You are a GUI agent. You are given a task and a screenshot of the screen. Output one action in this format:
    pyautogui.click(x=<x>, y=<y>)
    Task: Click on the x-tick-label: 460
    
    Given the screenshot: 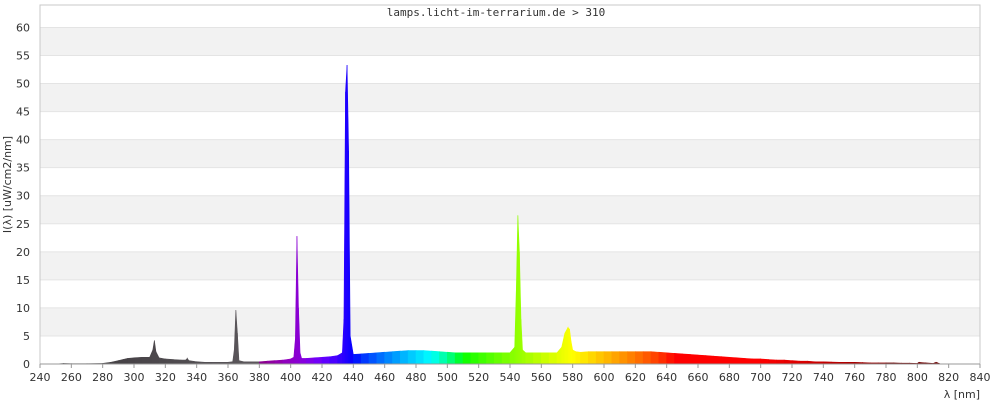 What is the action you would take?
    pyautogui.click(x=384, y=377)
    